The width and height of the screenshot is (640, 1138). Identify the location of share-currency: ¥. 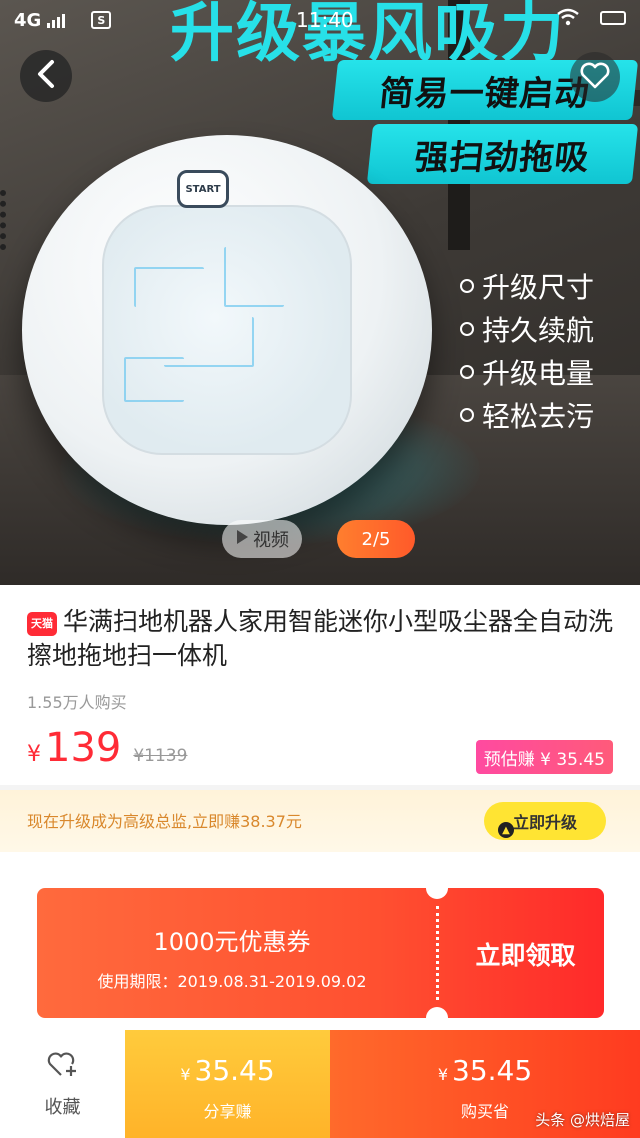
(185, 1074).